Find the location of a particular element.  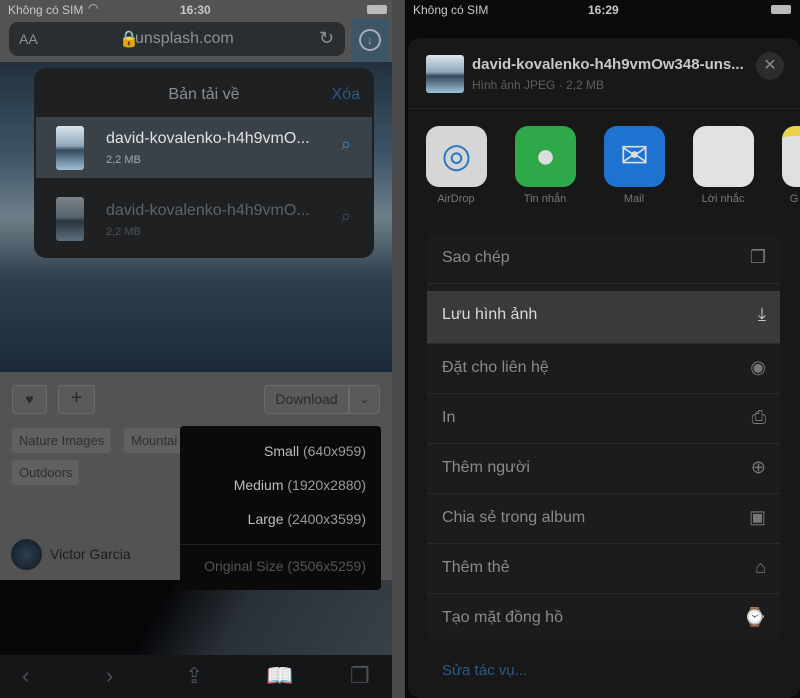

download-button: Download is located at coordinates (306, 399).